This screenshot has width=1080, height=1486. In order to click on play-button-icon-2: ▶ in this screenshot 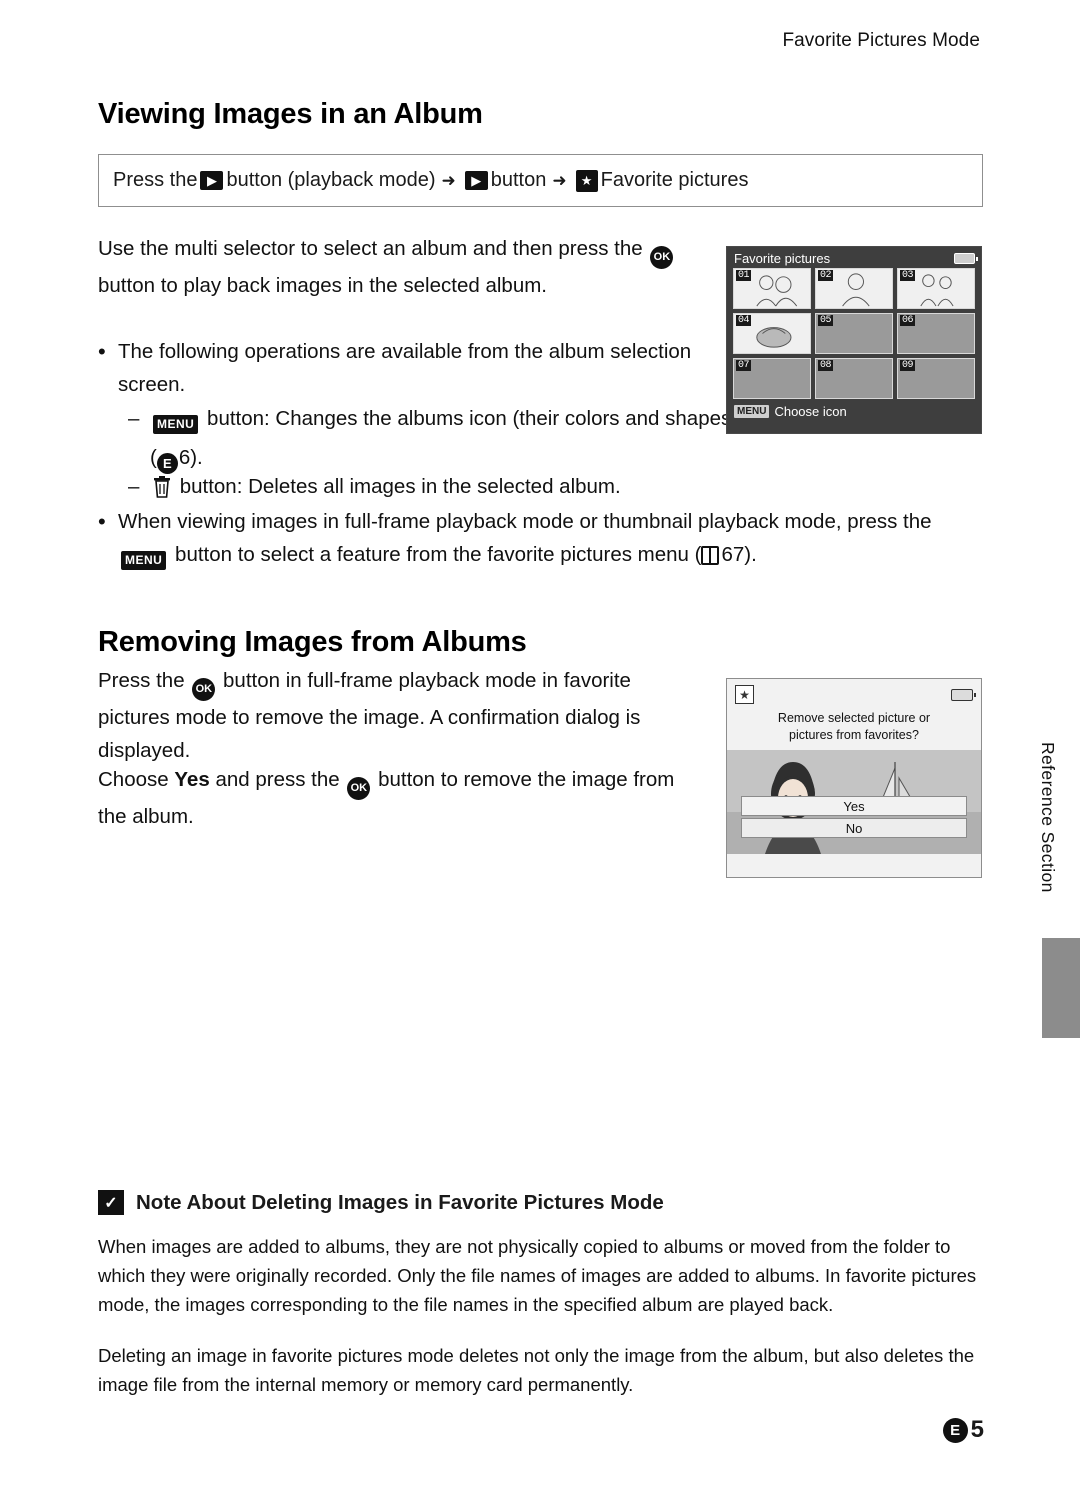, I will do `click(476, 180)`.